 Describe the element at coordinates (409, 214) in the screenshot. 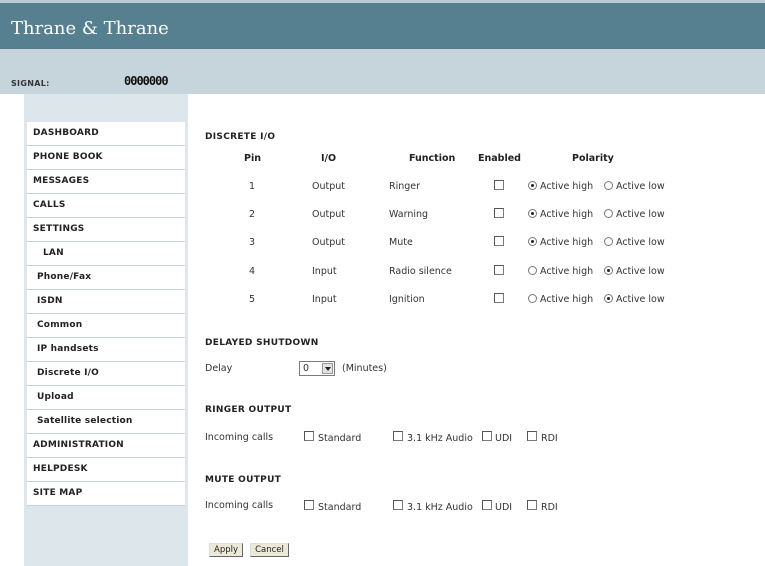

I see `pin-2-function: Warning` at that location.